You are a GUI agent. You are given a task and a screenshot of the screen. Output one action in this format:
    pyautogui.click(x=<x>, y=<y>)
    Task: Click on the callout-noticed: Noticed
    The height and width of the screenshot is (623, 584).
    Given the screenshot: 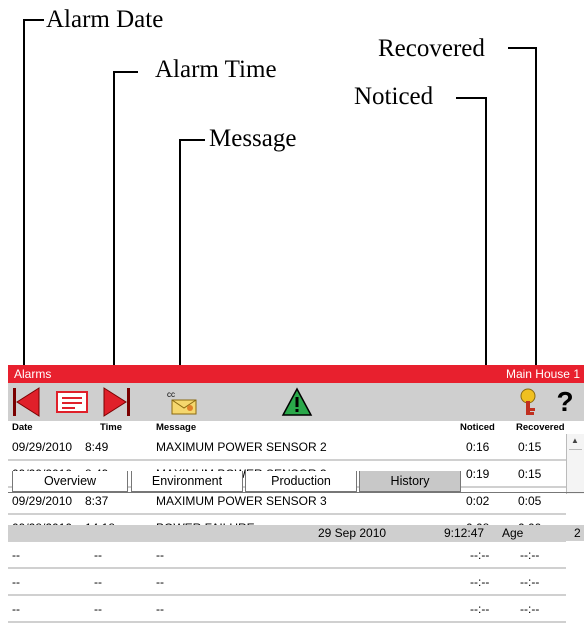 What is the action you would take?
    pyautogui.click(x=394, y=96)
    